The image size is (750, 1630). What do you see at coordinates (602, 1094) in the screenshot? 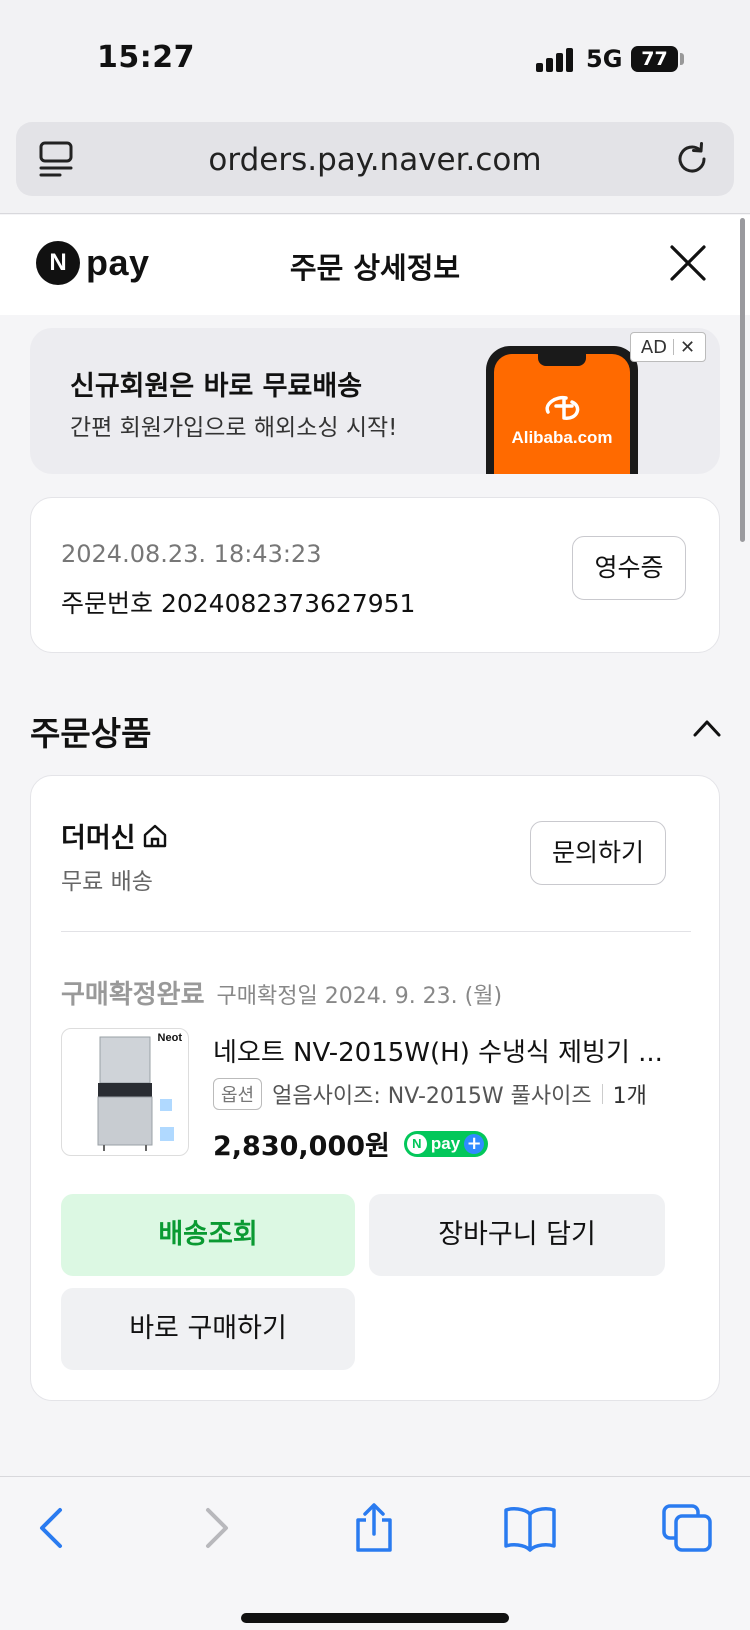
I see `option-divider` at bounding box center [602, 1094].